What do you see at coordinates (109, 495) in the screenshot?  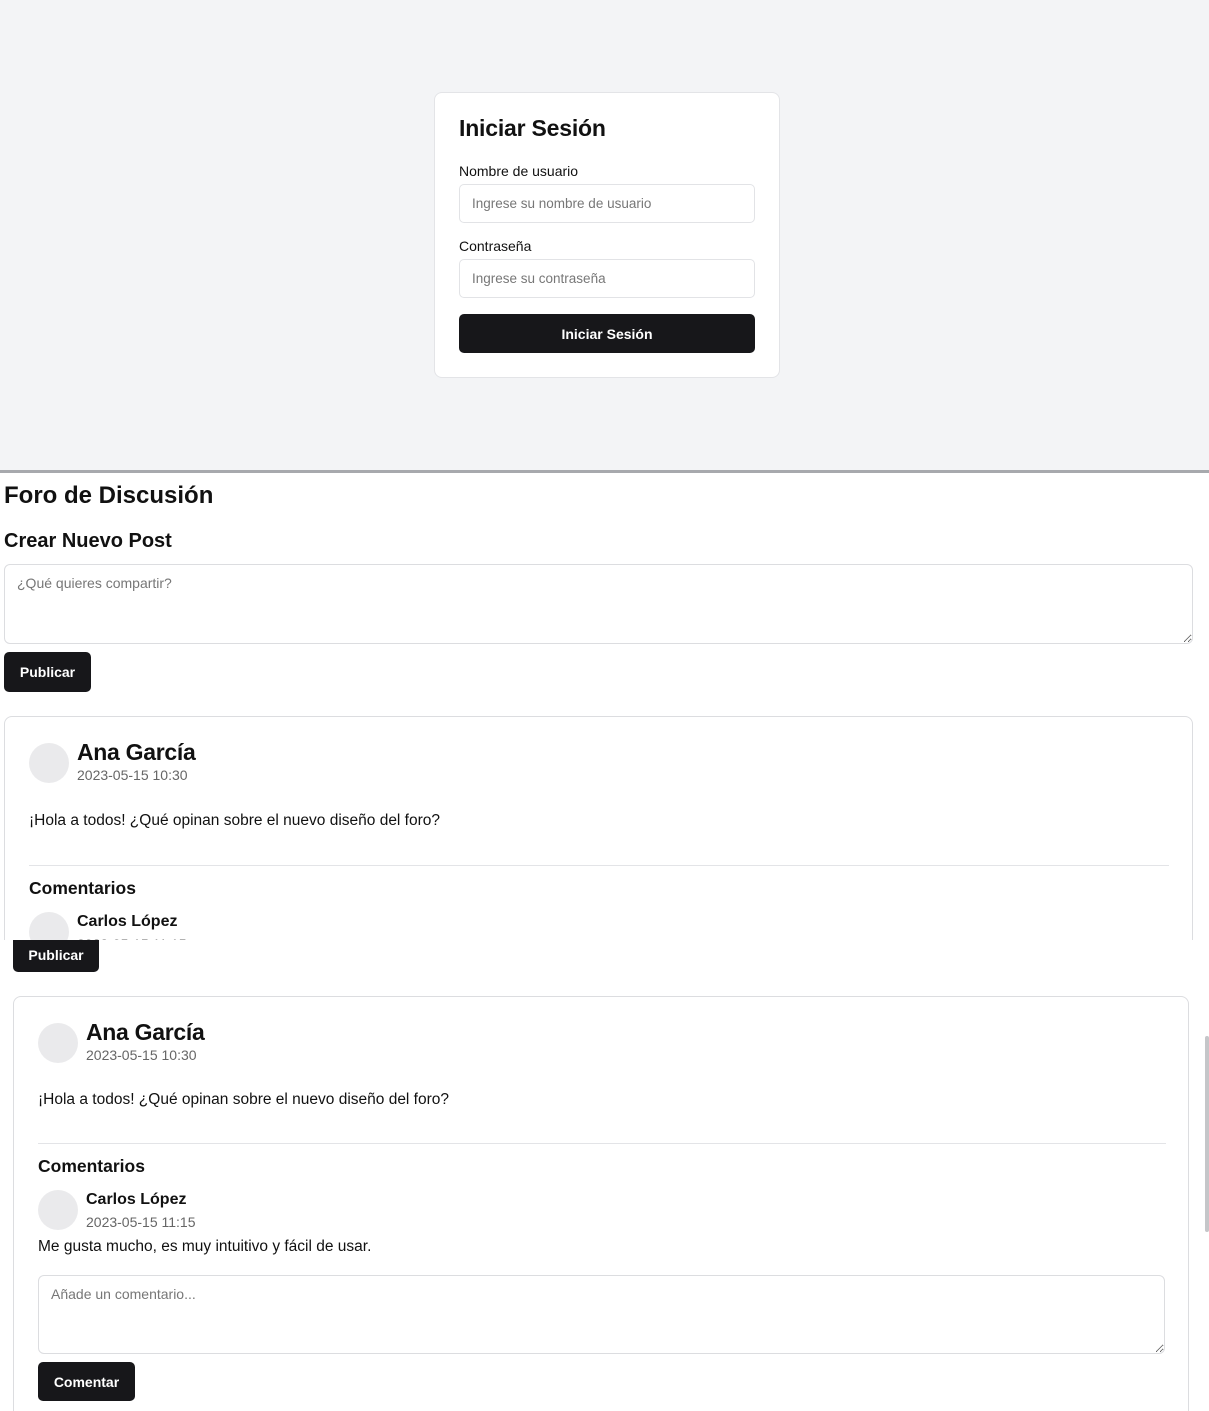 I see `forum-title: Foro de Discusión` at bounding box center [109, 495].